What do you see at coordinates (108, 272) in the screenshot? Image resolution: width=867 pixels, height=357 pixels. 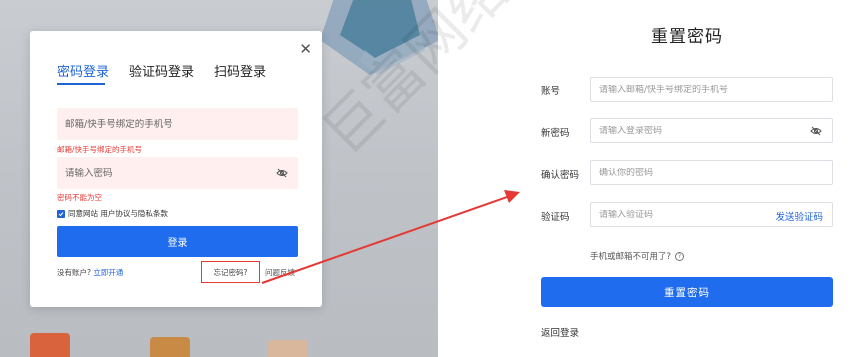 I see `register-link: 立即开通` at bounding box center [108, 272].